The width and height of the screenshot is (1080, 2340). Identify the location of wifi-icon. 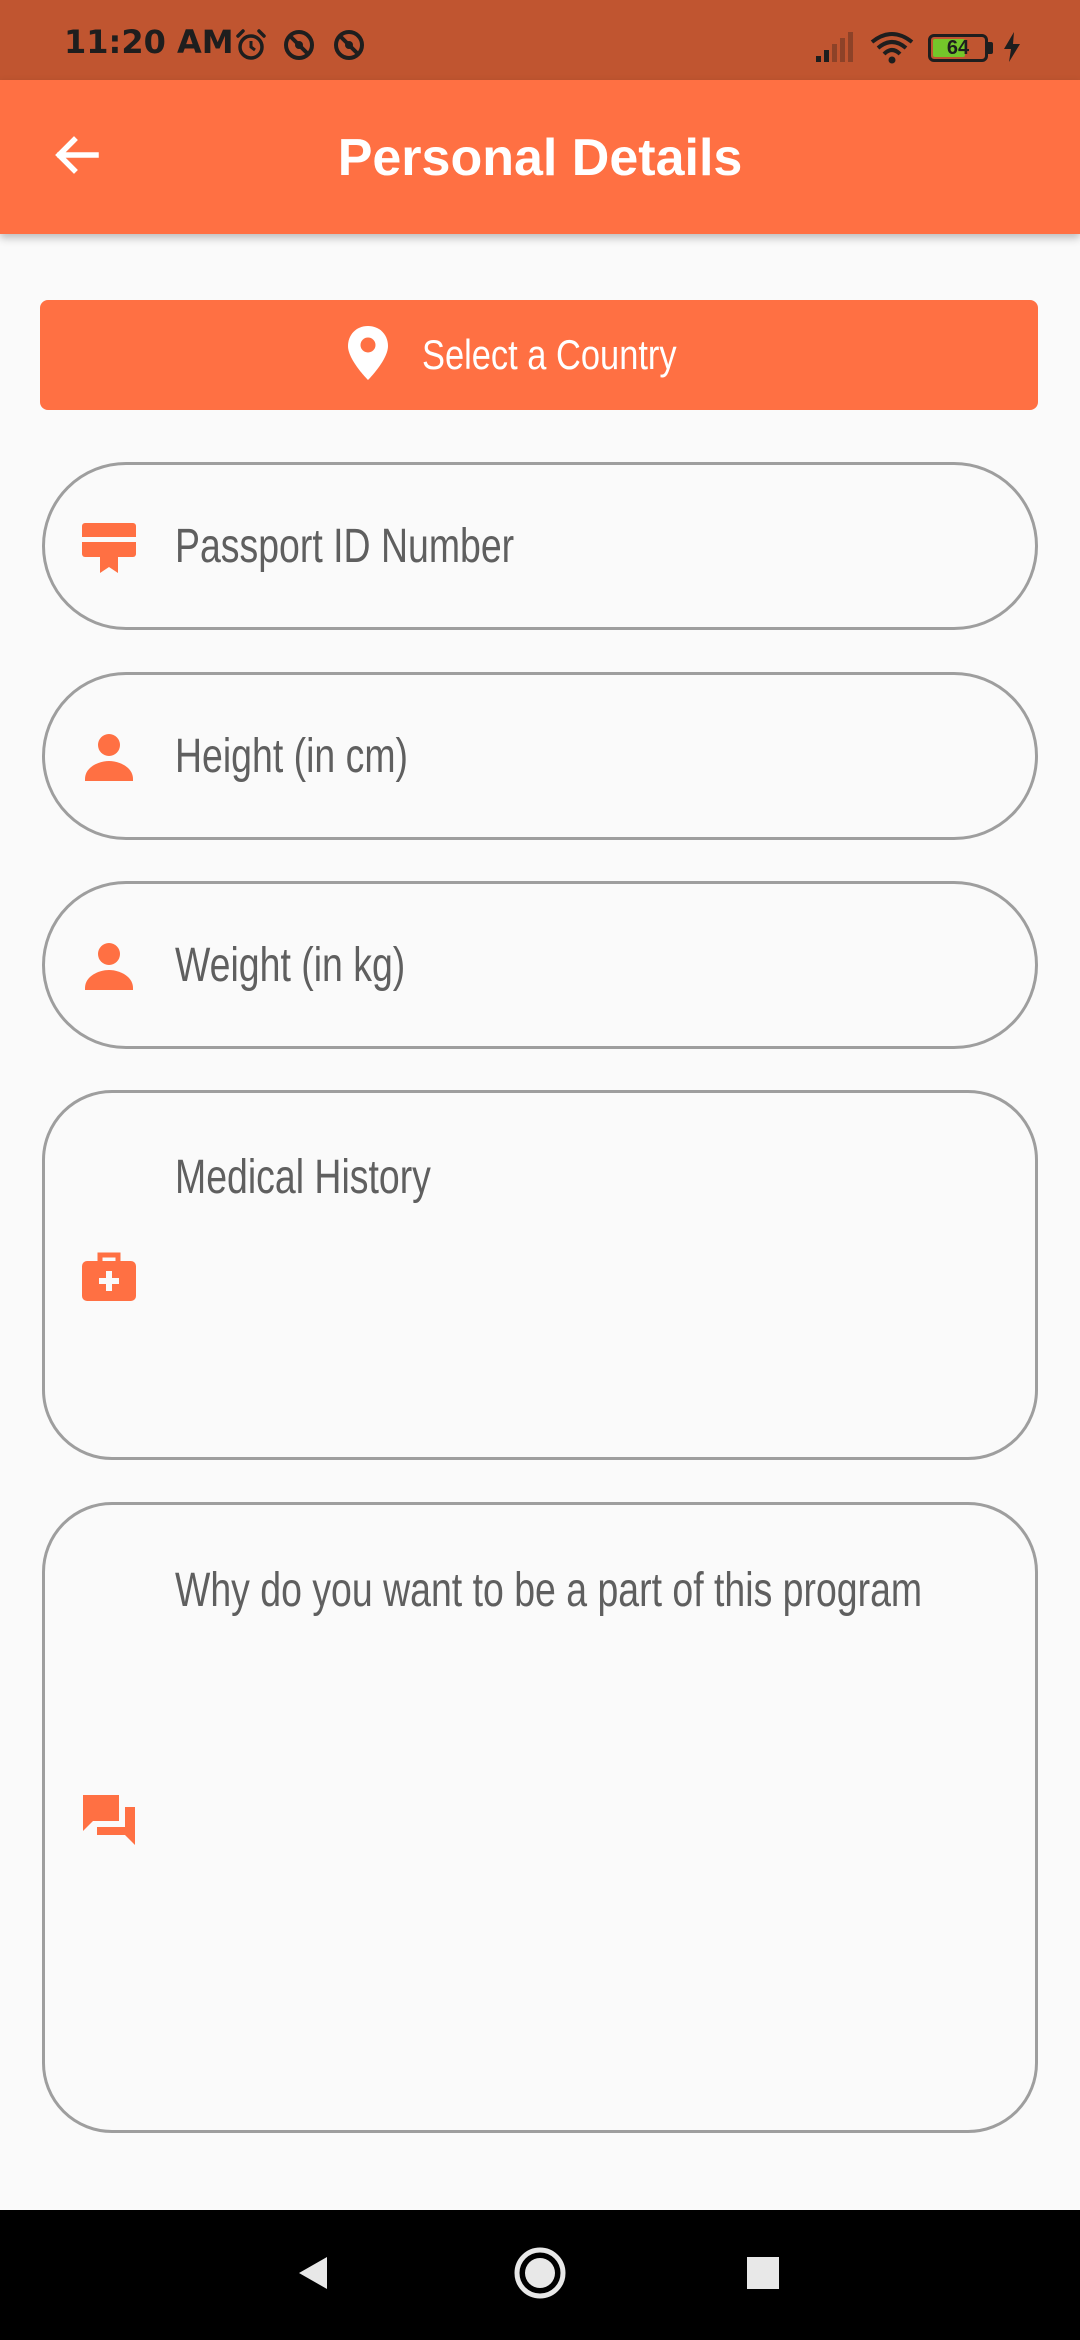
(892, 49).